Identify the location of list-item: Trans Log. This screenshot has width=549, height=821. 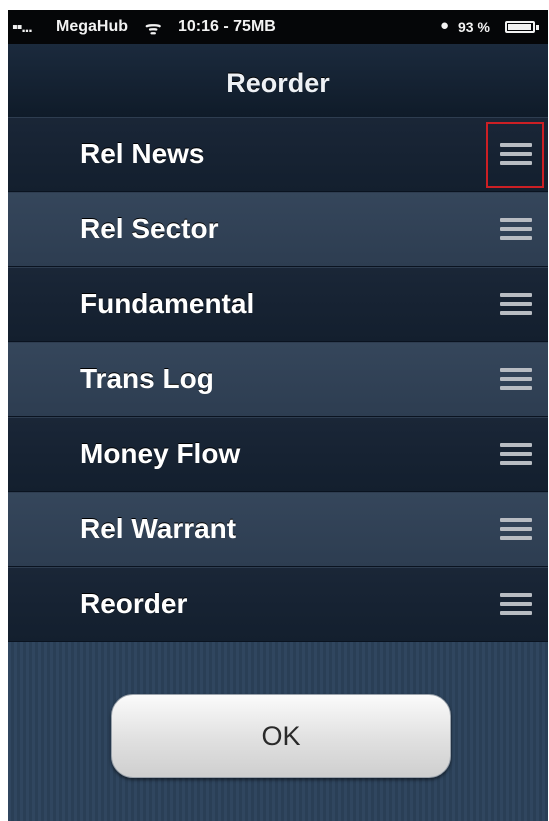
(278, 379).